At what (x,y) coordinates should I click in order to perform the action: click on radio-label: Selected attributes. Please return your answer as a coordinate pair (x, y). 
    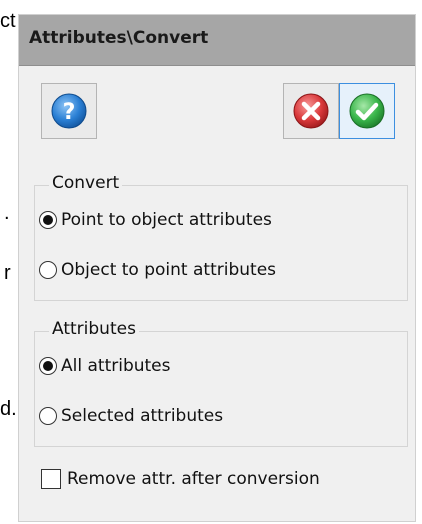
    Looking at the image, I should click on (142, 416).